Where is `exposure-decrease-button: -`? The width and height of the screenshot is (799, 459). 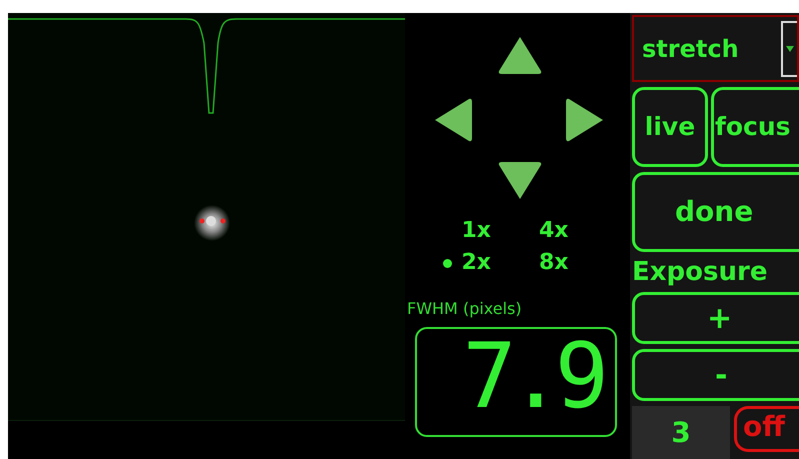
exposure-decrease-button: - is located at coordinates (715, 375).